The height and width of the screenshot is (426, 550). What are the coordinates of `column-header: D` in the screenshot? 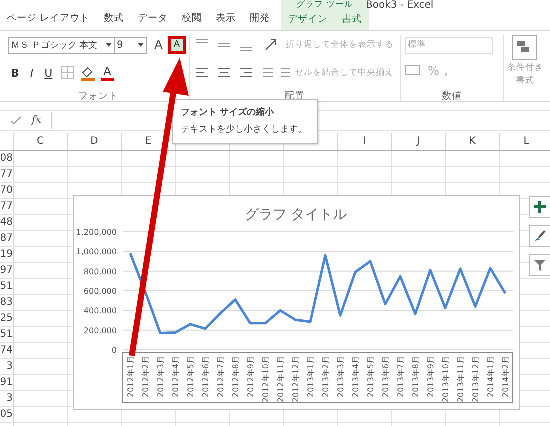 It's located at (95, 141).